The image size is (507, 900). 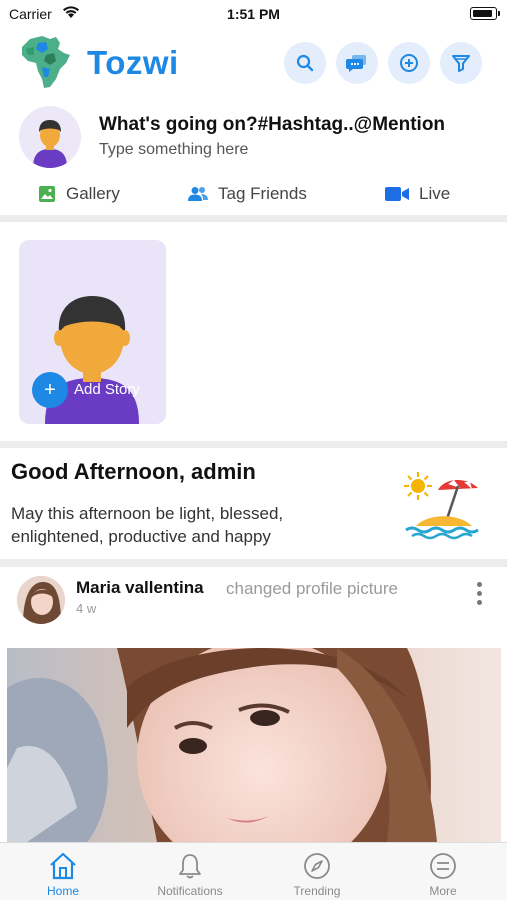 I want to click on tab-notifications: Notifications, so click(x=190, y=874).